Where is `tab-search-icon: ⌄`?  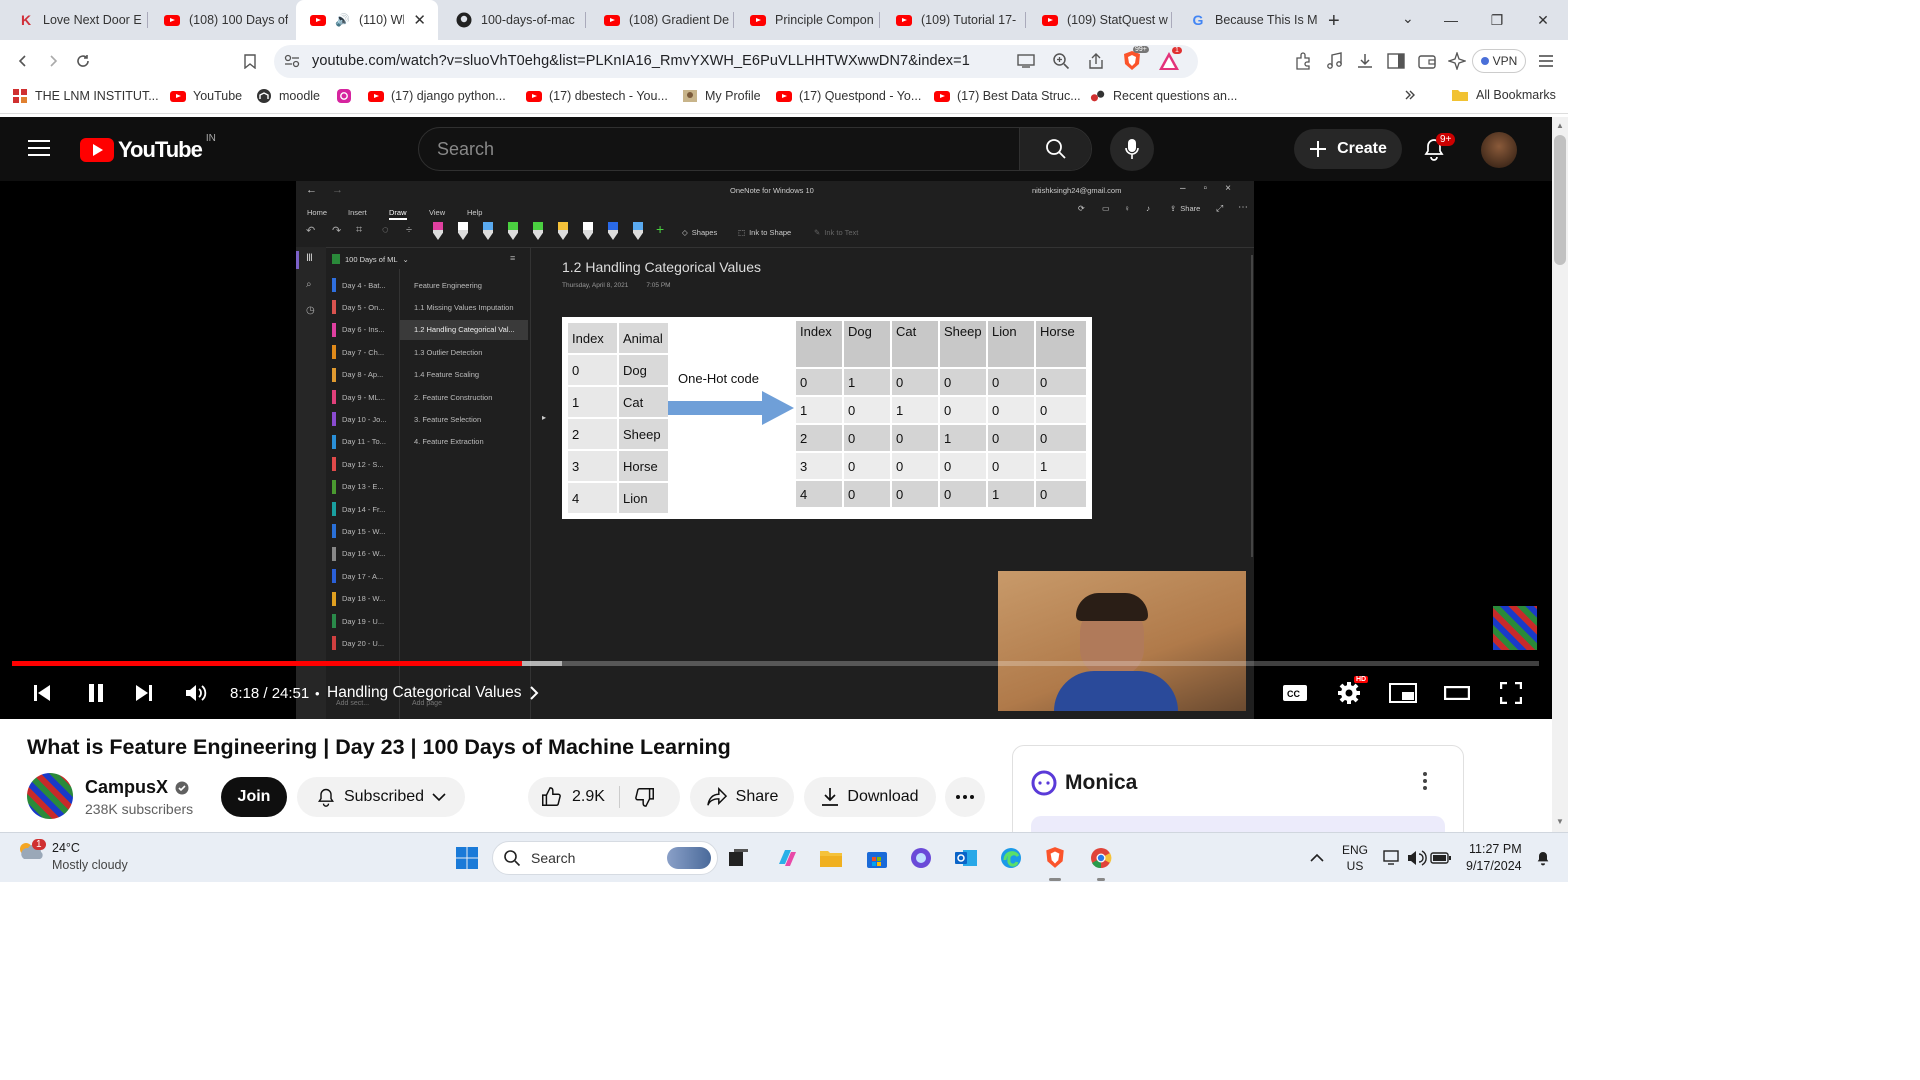
tab-search-icon: ⌄ is located at coordinates (1408, 18).